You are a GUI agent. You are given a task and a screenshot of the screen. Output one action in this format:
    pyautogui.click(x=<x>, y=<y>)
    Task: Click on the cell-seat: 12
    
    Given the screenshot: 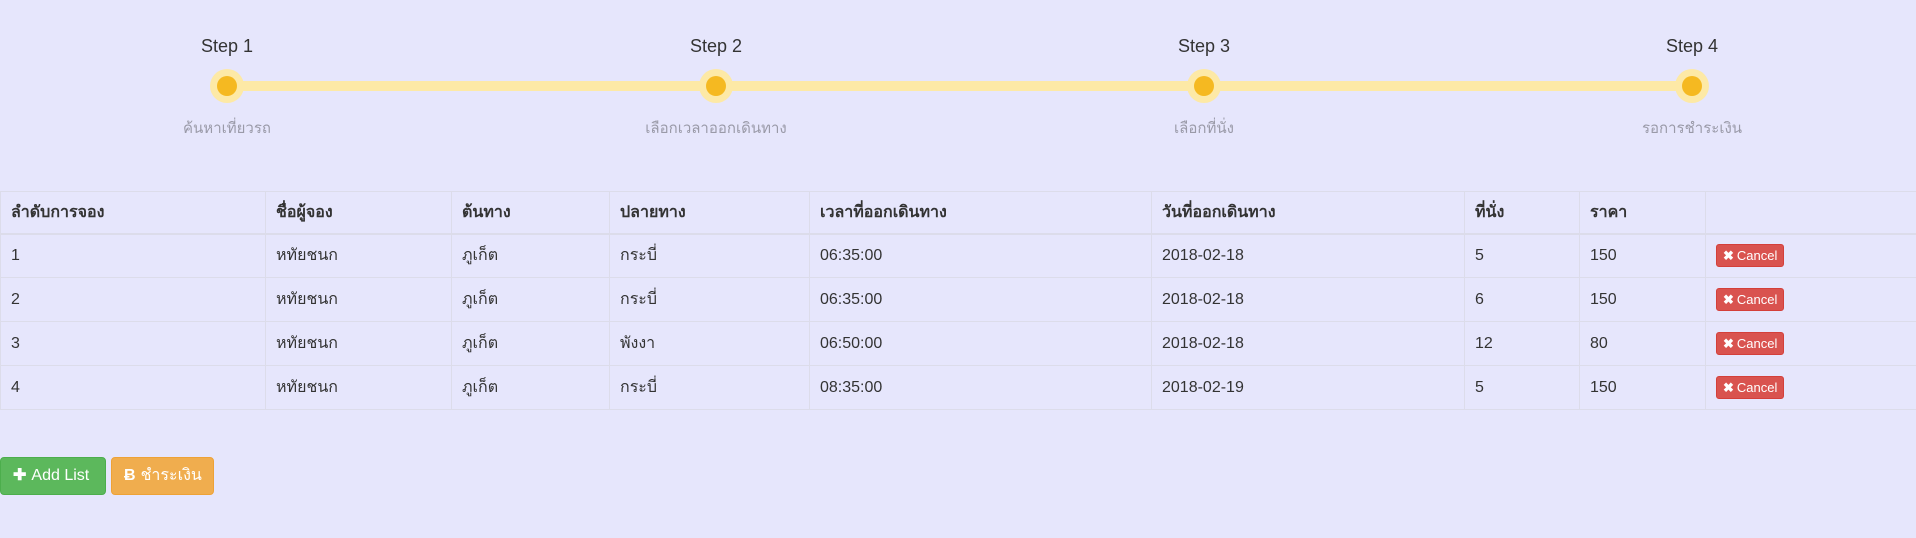 What is the action you would take?
    pyautogui.click(x=1522, y=343)
    